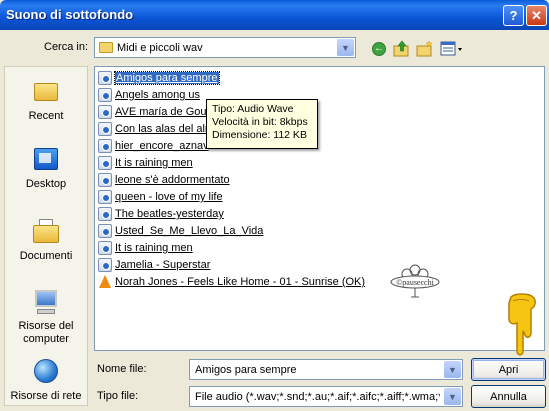 The image size is (549, 411). I want to click on list-item: AVE maría de Gound, so click(158, 112).